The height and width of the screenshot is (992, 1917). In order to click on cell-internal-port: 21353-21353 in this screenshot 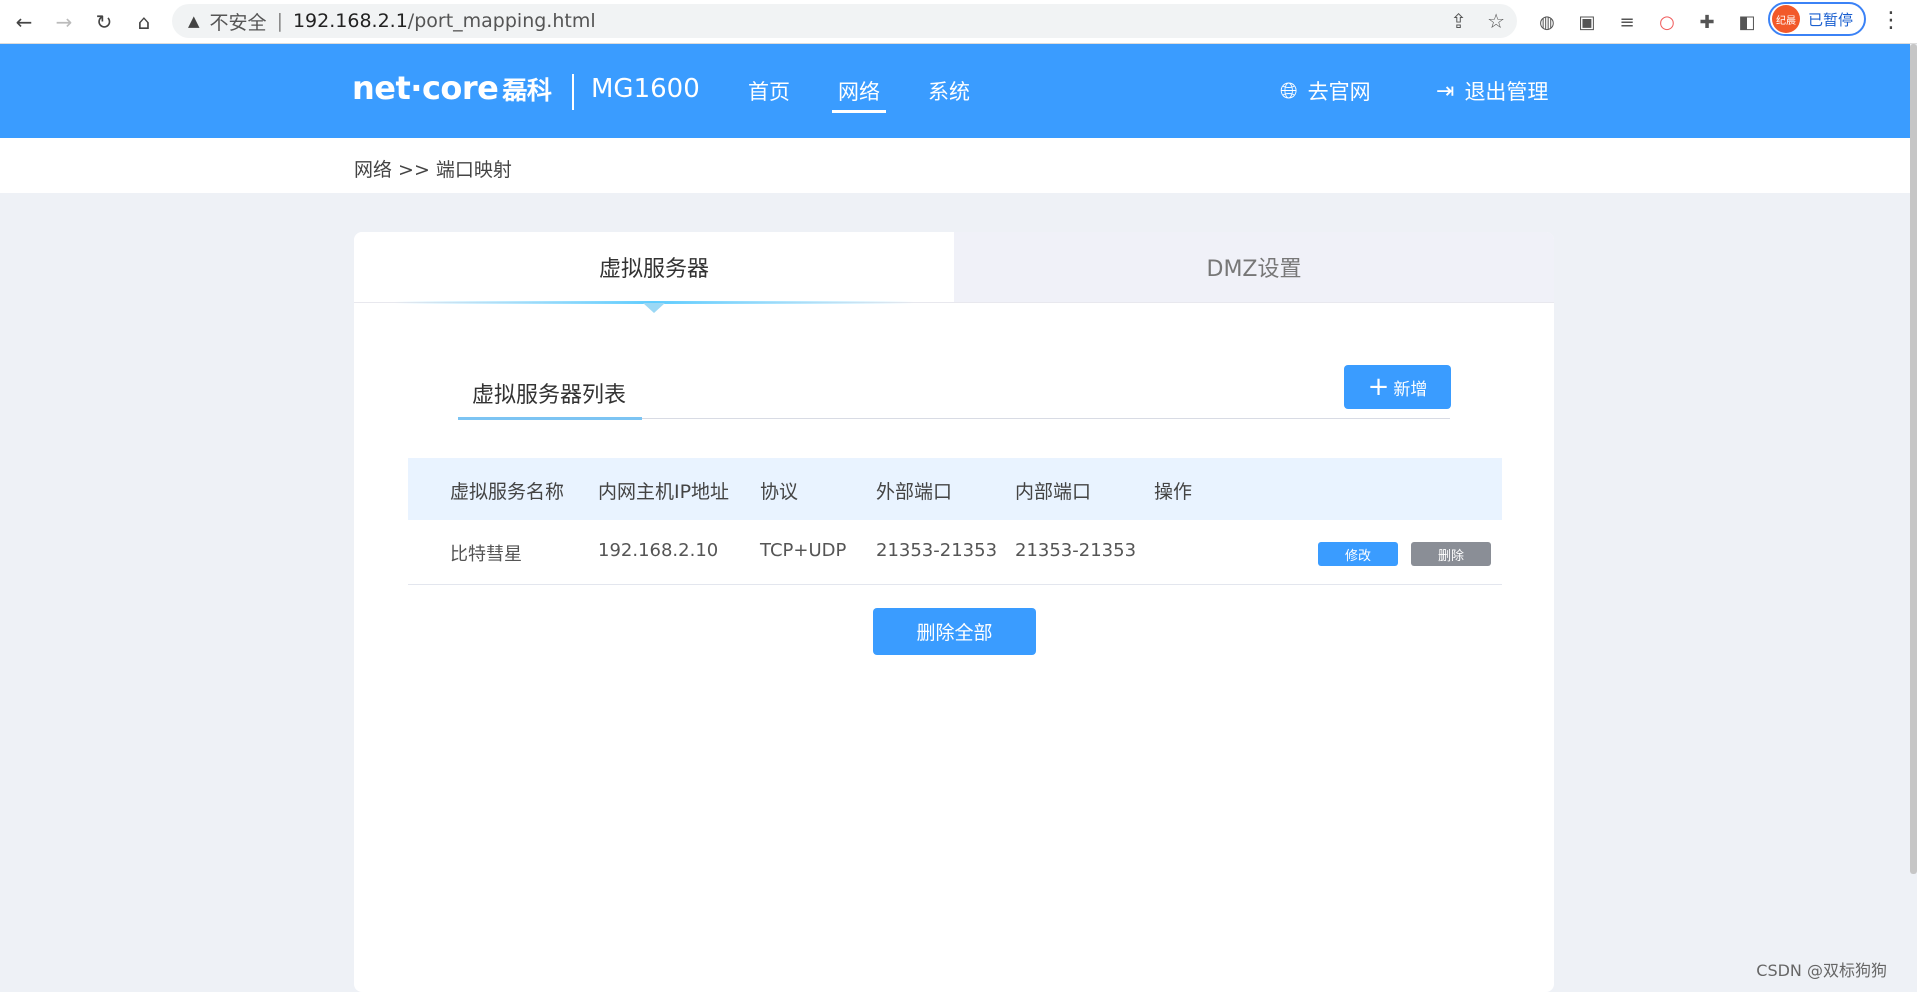, I will do `click(1076, 550)`.